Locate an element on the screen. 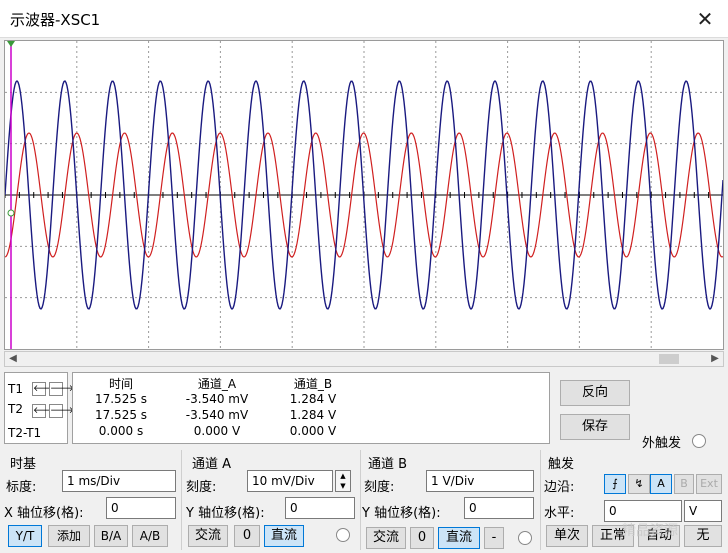  channel-a-ypos-label: Y 轴位移(格): is located at coordinates (225, 513).